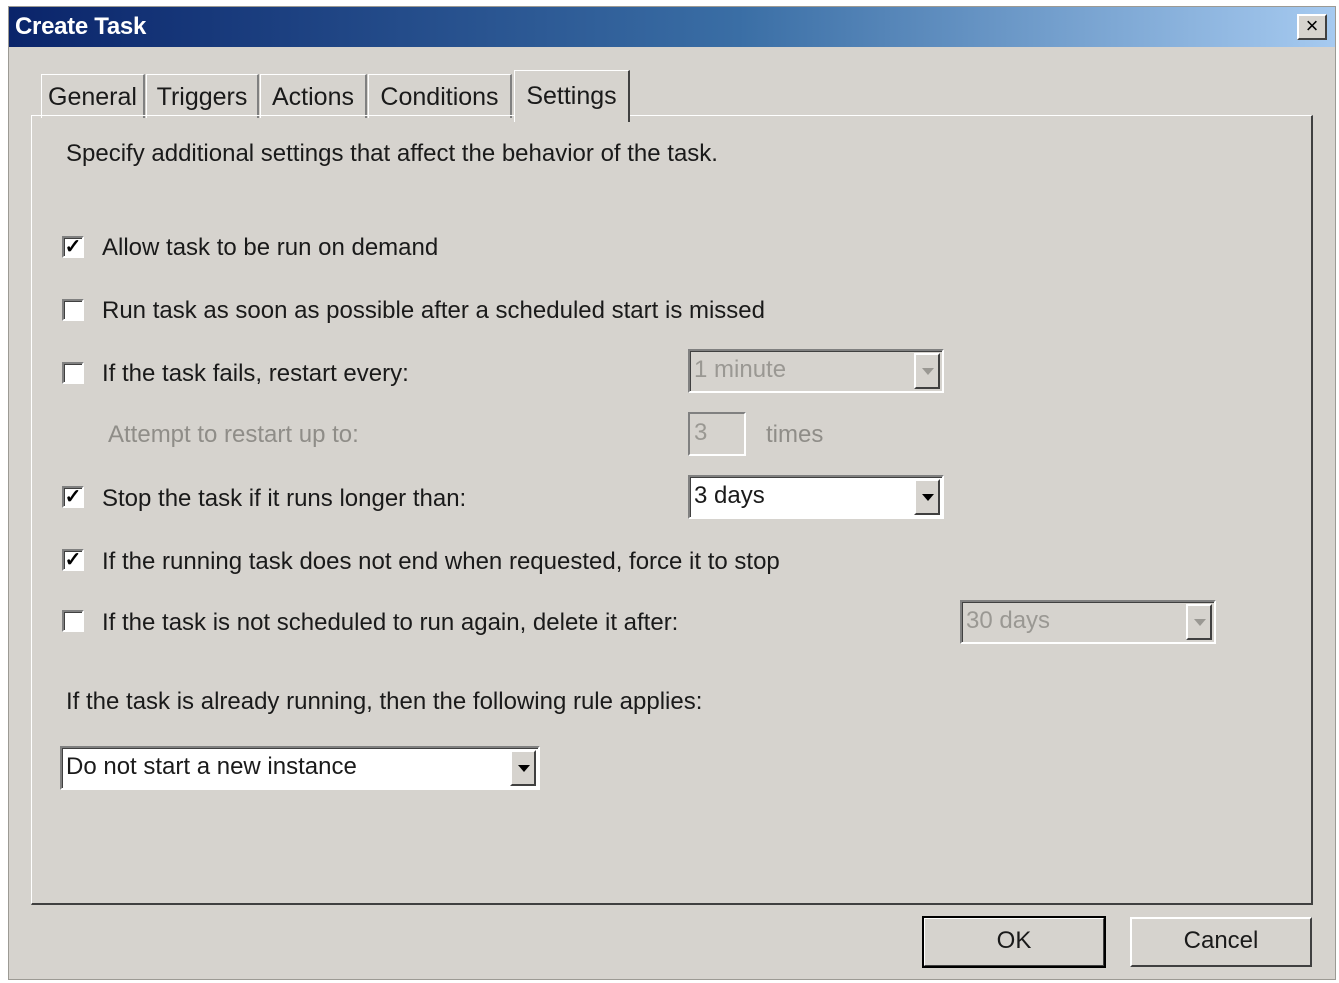  What do you see at coordinates (440, 96) in the screenshot?
I see `tab-conditions: Conditions` at bounding box center [440, 96].